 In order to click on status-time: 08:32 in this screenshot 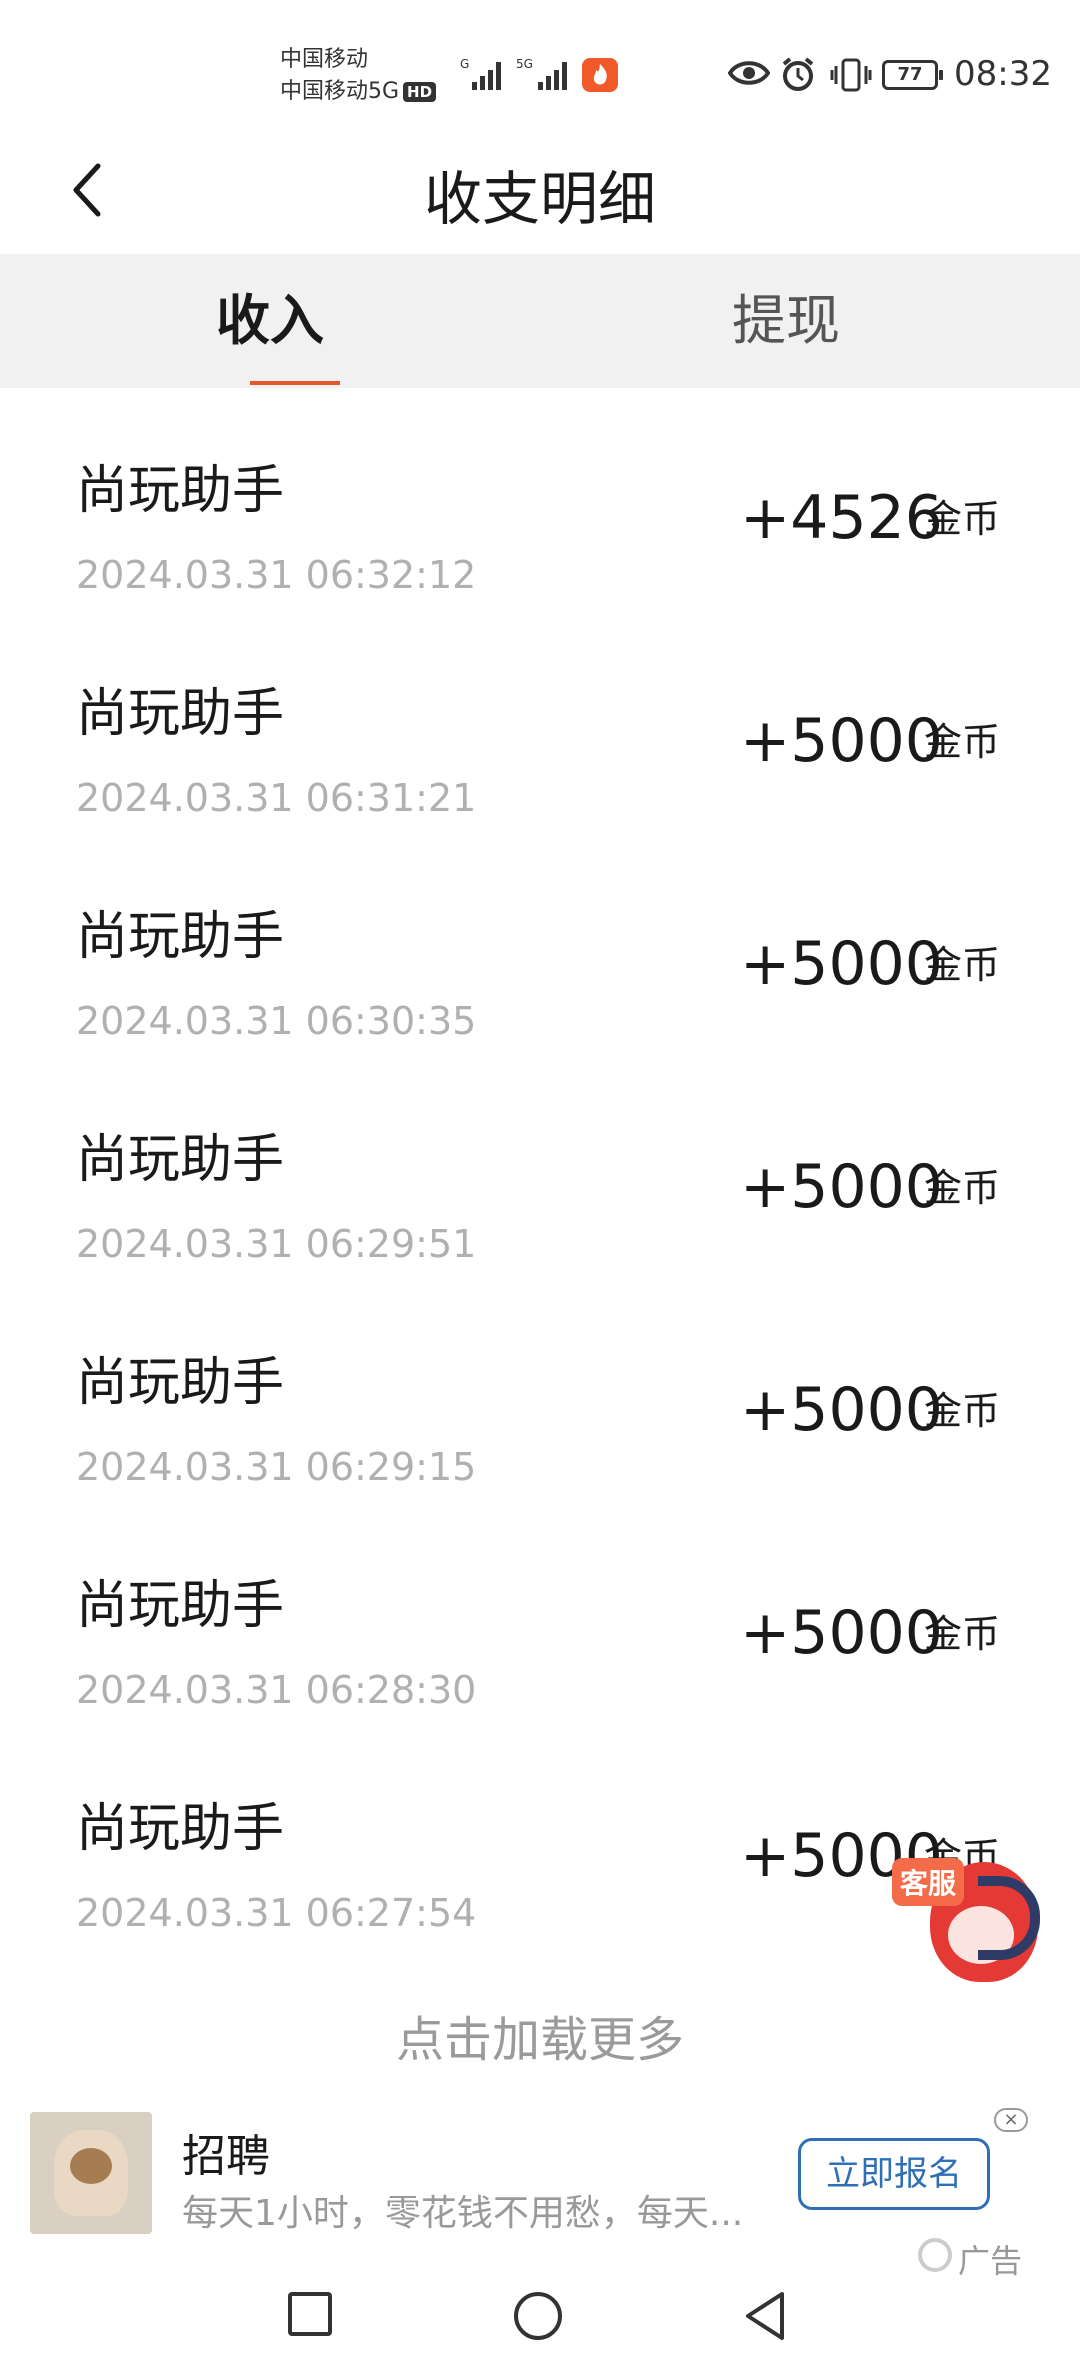, I will do `click(1003, 74)`.